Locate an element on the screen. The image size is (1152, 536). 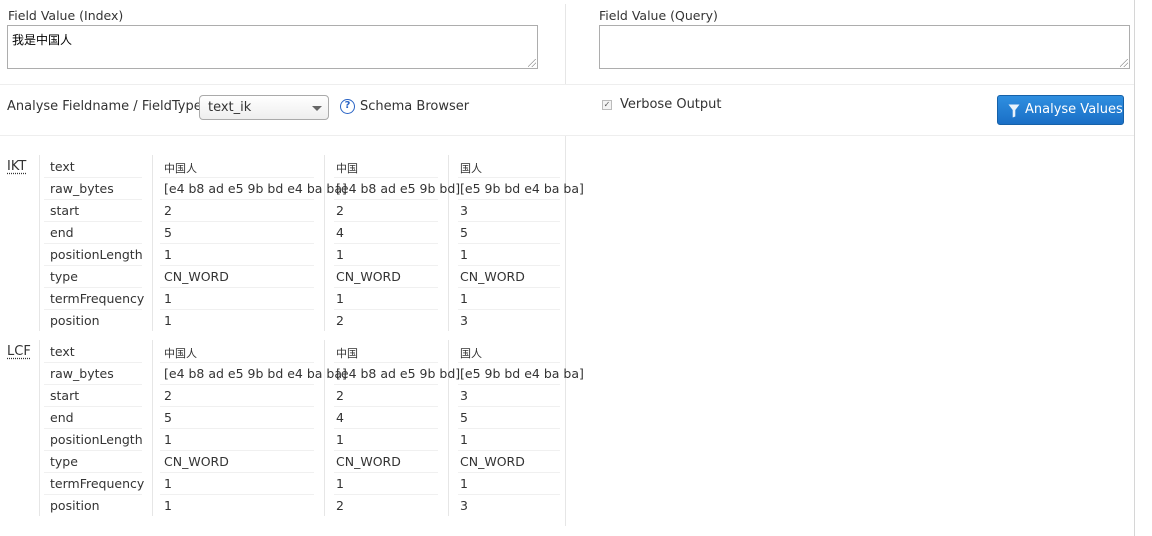
verbose-checkbox: ✓ is located at coordinates (607, 105).